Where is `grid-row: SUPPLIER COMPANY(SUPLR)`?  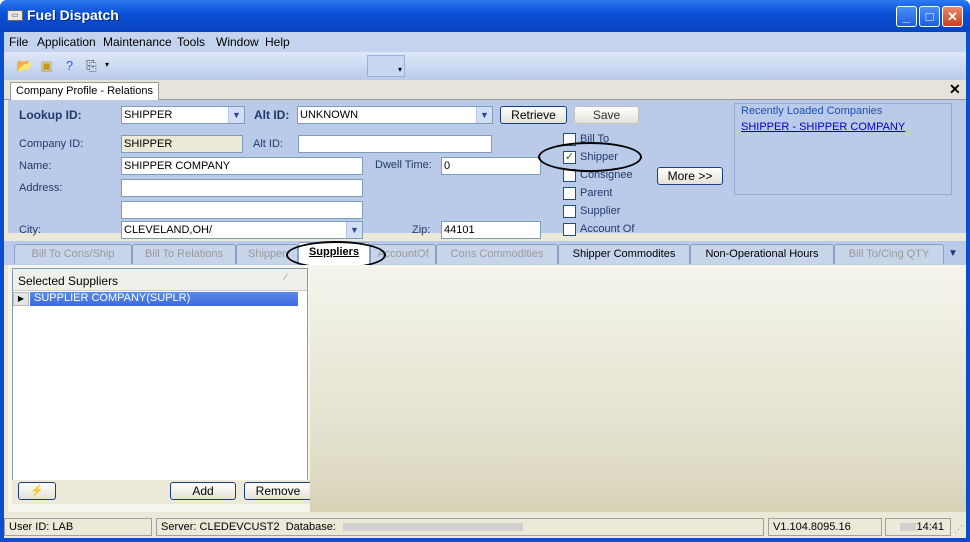
grid-row: SUPPLIER COMPANY(SUPLR) is located at coordinates (164, 299).